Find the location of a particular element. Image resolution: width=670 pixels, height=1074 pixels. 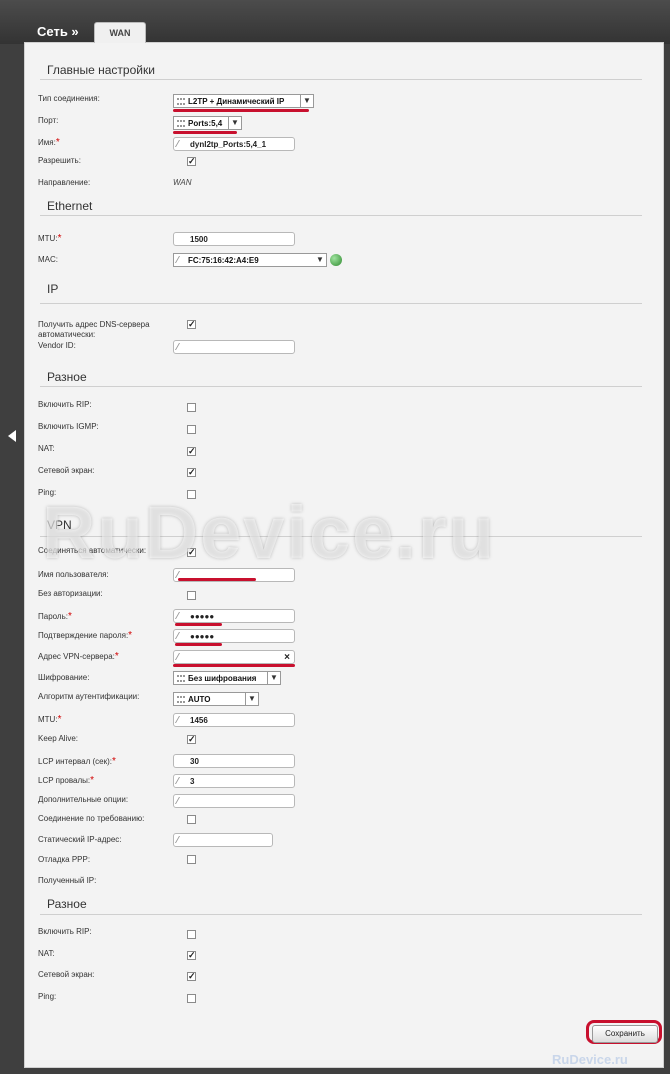

vpn-mtu-input: 1456 is located at coordinates (234, 720).